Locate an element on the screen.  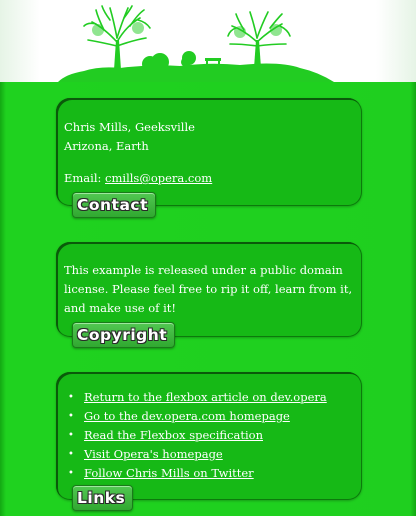
email-link: cmills@opera.com is located at coordinates (158, 178).